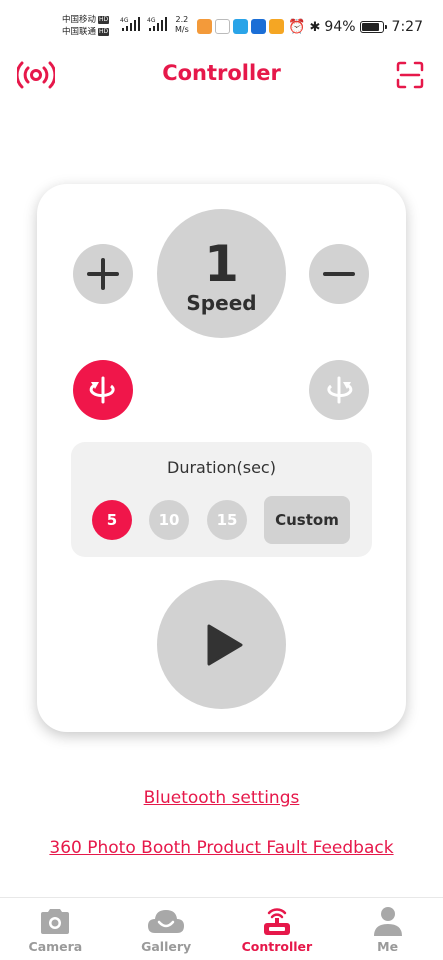  What do you see at coordinates (307, 520) in the screenshot?
I see `custom-duration-button: Custom` at bounding box center [307, 520].